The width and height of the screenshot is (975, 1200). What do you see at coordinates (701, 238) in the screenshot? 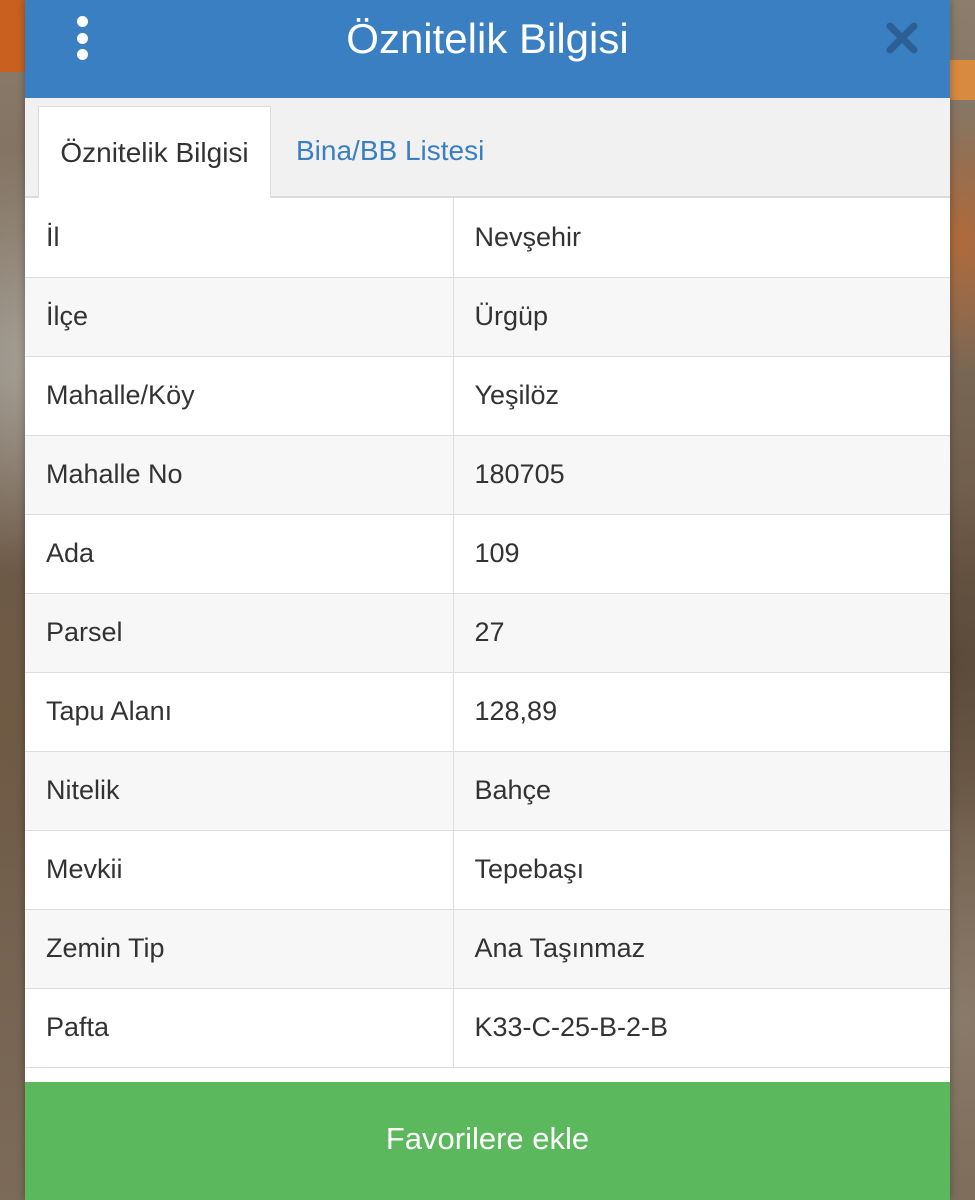
I see `attribute-value: Nevşehir` at bounding box center [701, 238].